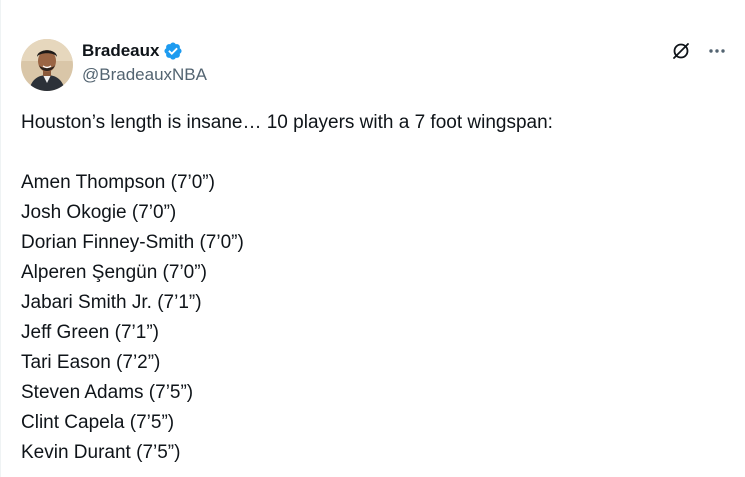  I want to click on tweet-actions, so click(699, 51).